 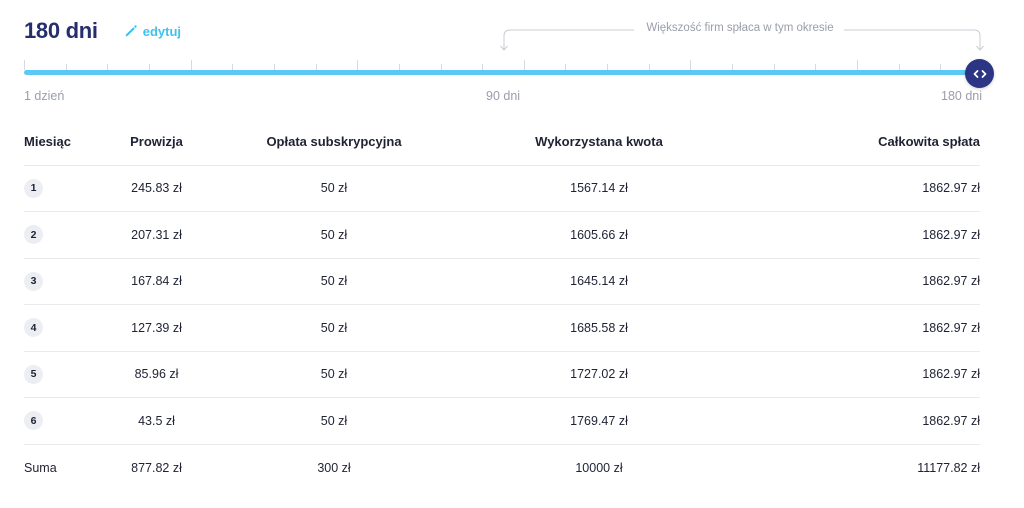 What do you see at coordinates (156, 281) in the screenshot?
I see `commission-cell: 167.84 zł` at bounding box center [156, 281].